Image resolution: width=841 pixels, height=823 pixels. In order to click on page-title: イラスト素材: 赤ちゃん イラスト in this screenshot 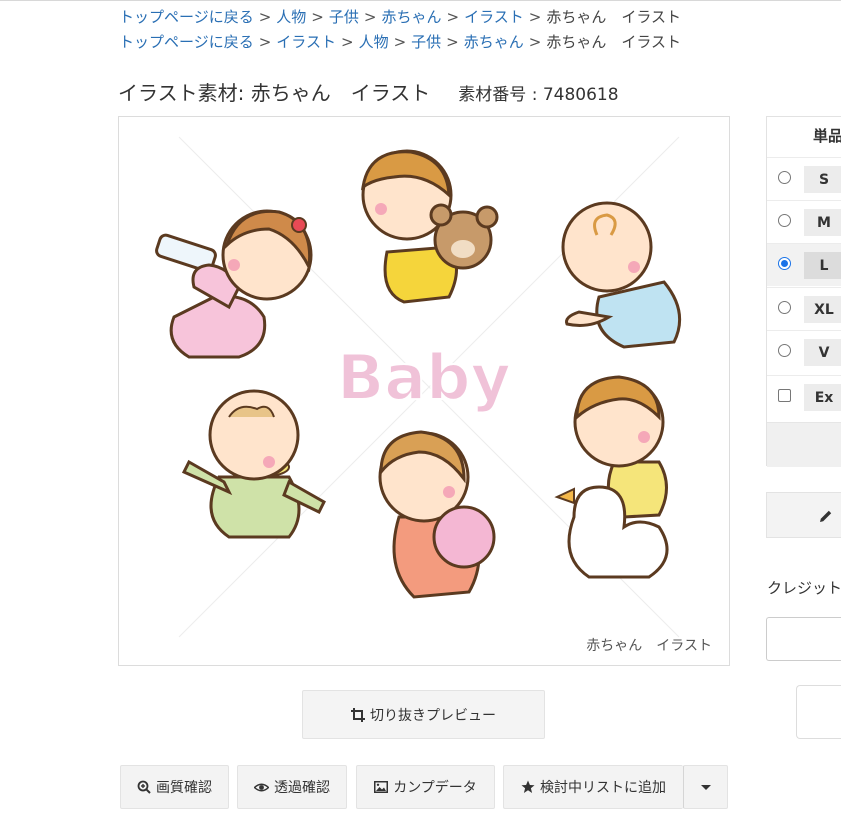, I will do `click(274, 93)`.